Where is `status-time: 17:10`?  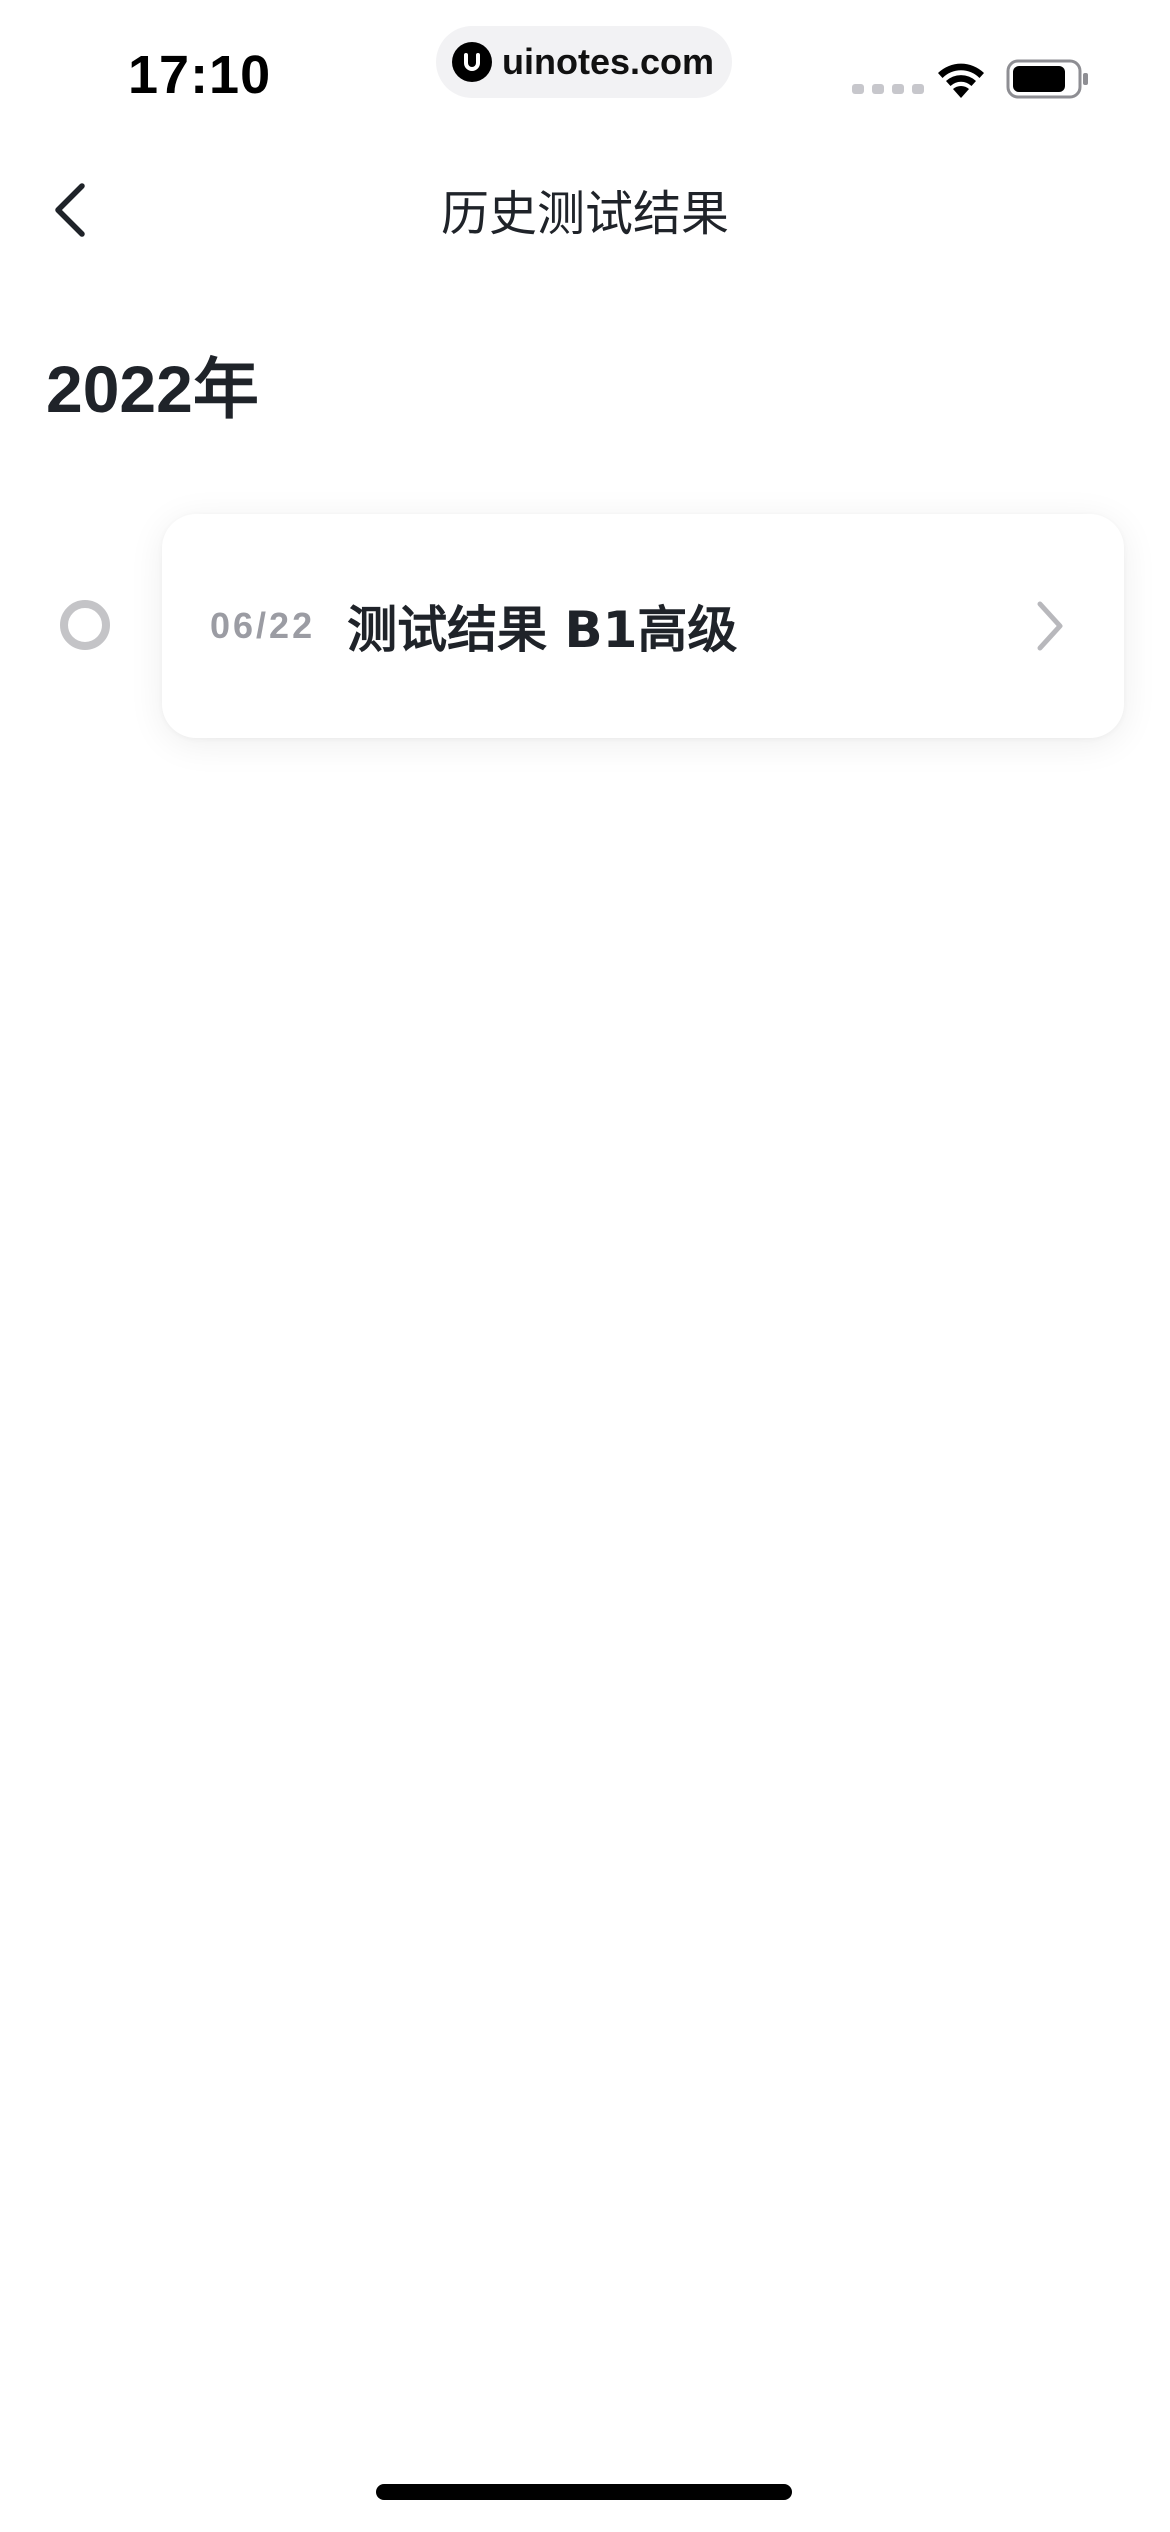 status-time: 17:10 is located at coordinates (200, 75).